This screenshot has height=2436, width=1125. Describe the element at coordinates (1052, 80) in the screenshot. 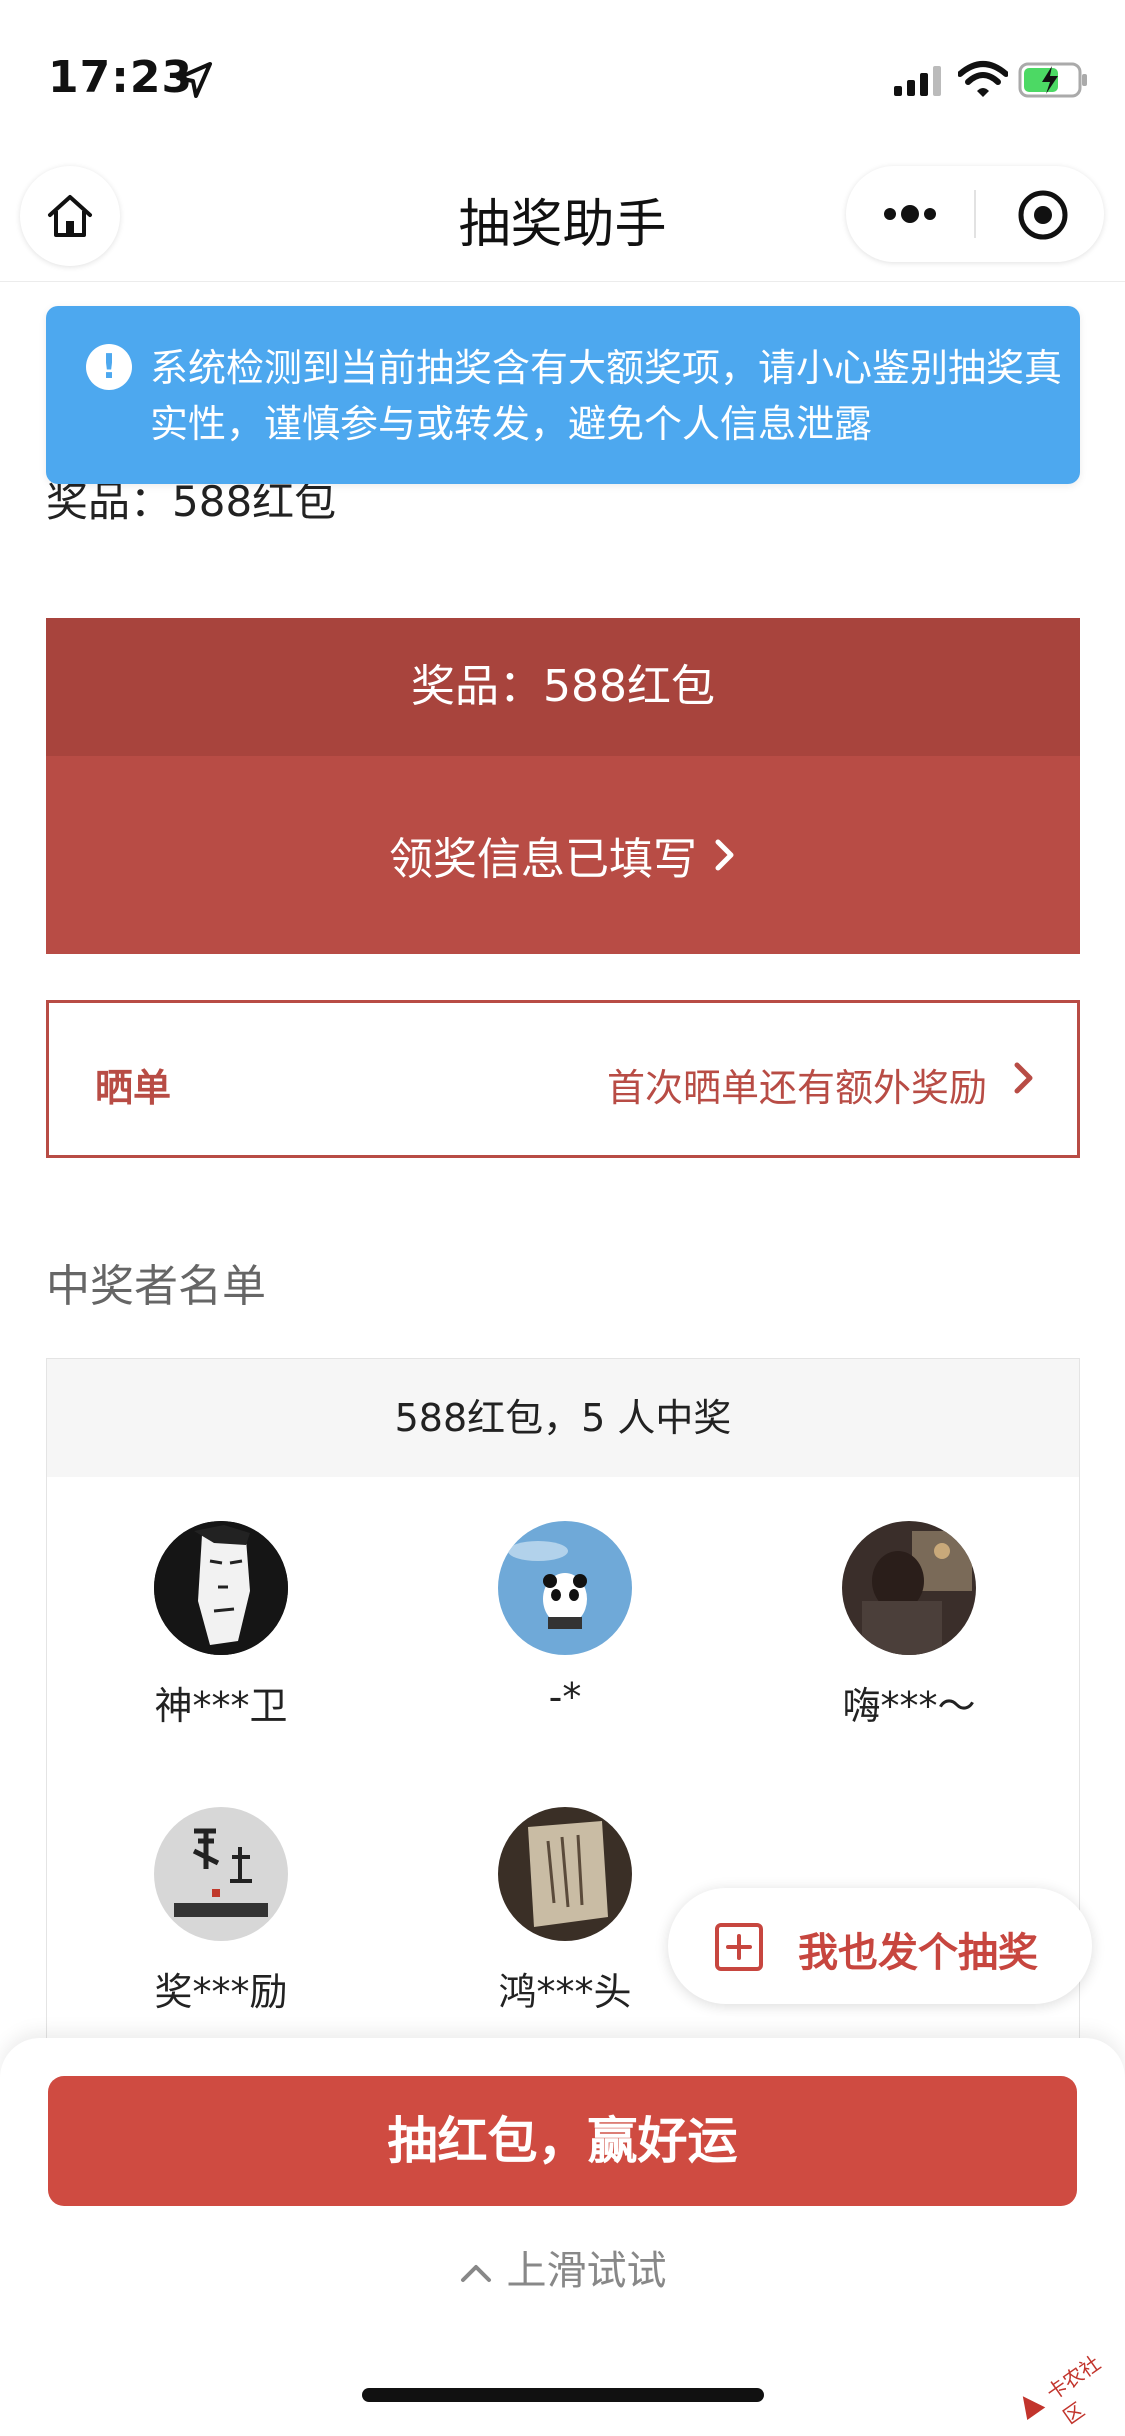

I see `battery-charging-icon` at that location.